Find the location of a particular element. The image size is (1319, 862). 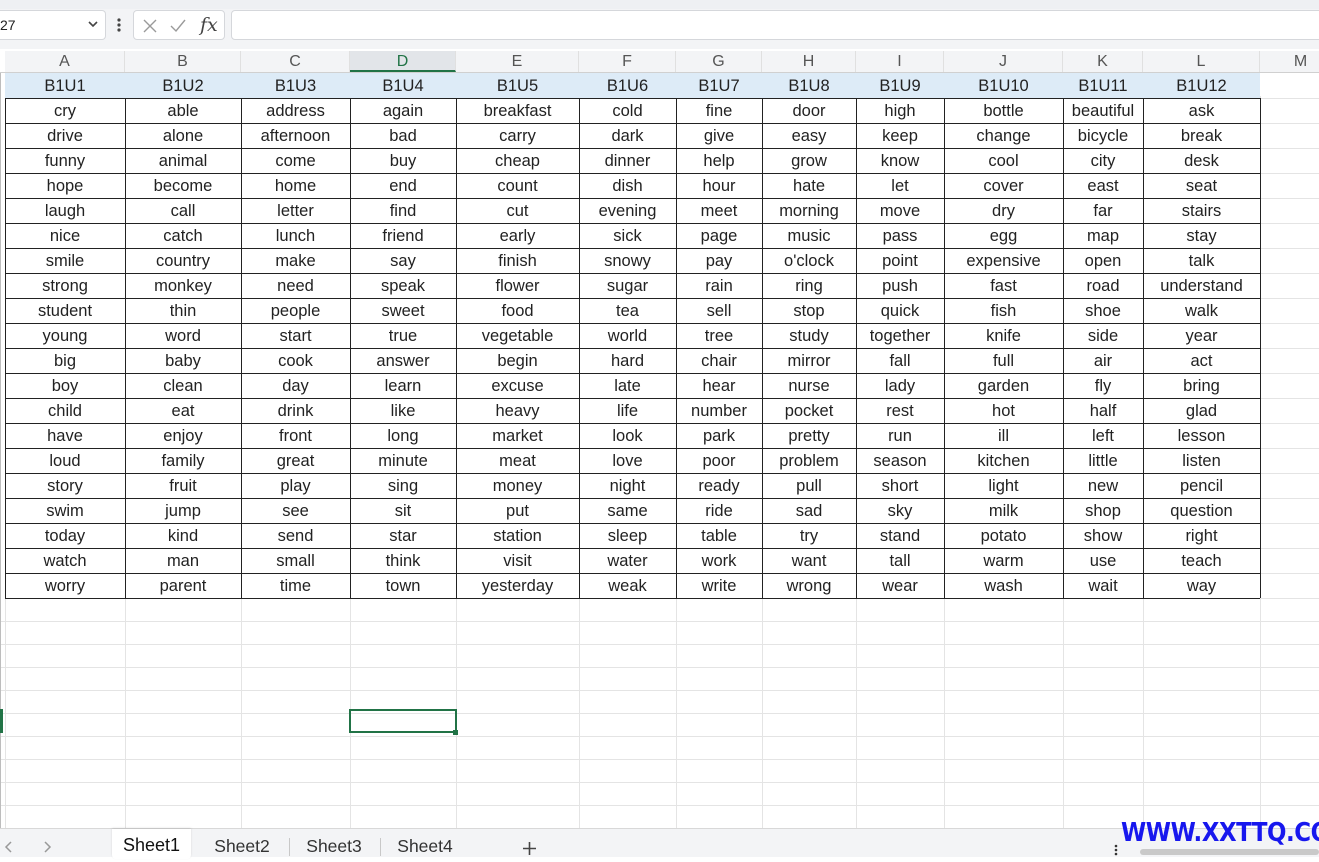

table-cell: say is located at coordinates (403, 260).